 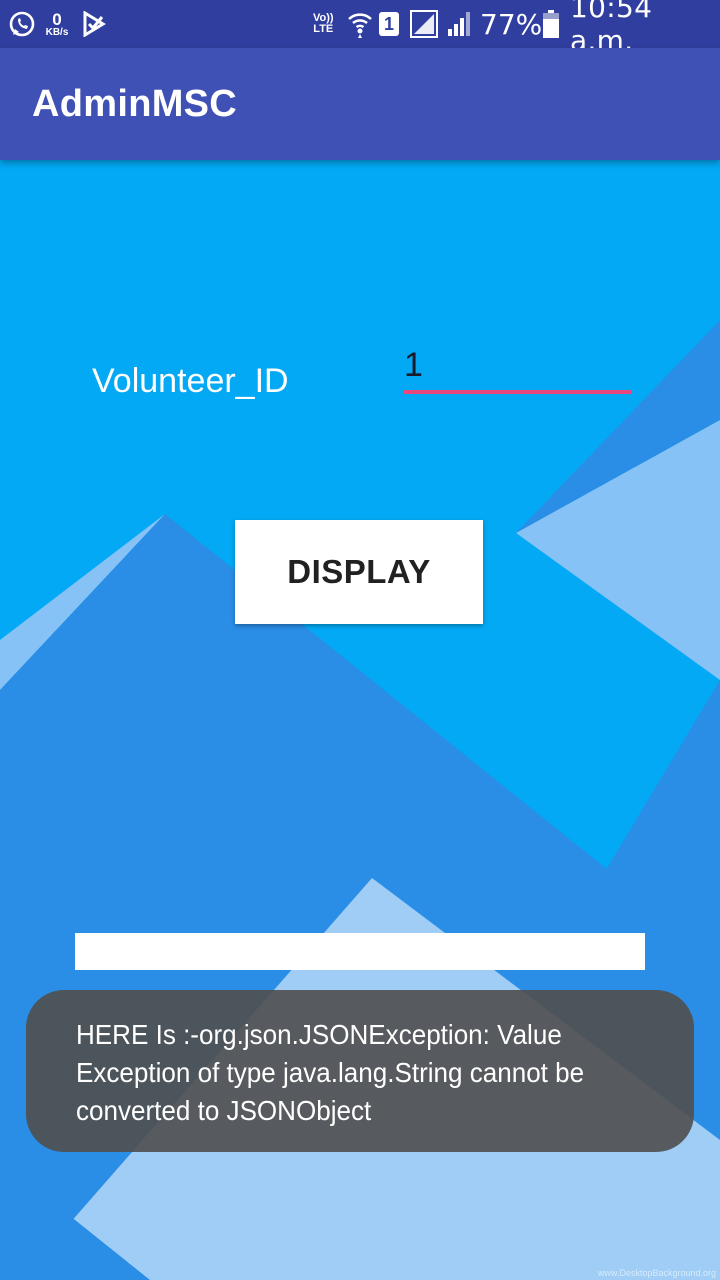 I want to click on status-bar: 0 KB/s Vo)) LTE 1 77% 10:54 a.m., so click(x=360, y=28).